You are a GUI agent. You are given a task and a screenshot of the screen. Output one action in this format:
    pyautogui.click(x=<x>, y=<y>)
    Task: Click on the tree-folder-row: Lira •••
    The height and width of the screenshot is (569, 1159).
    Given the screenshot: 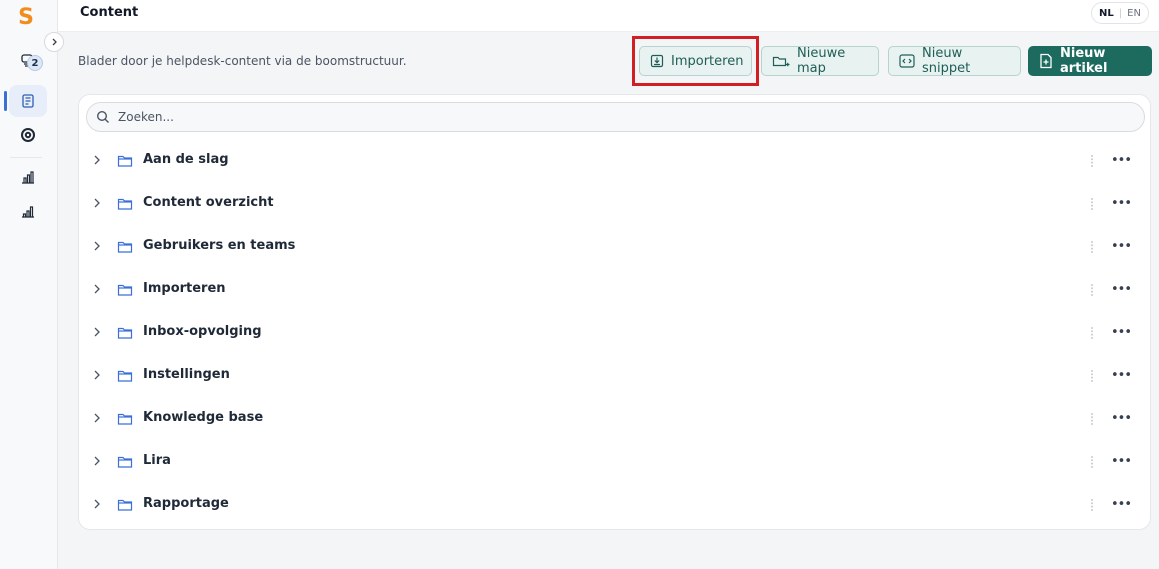 What is the action you would take?
    pyautogui.click(x=614, y=461)
    